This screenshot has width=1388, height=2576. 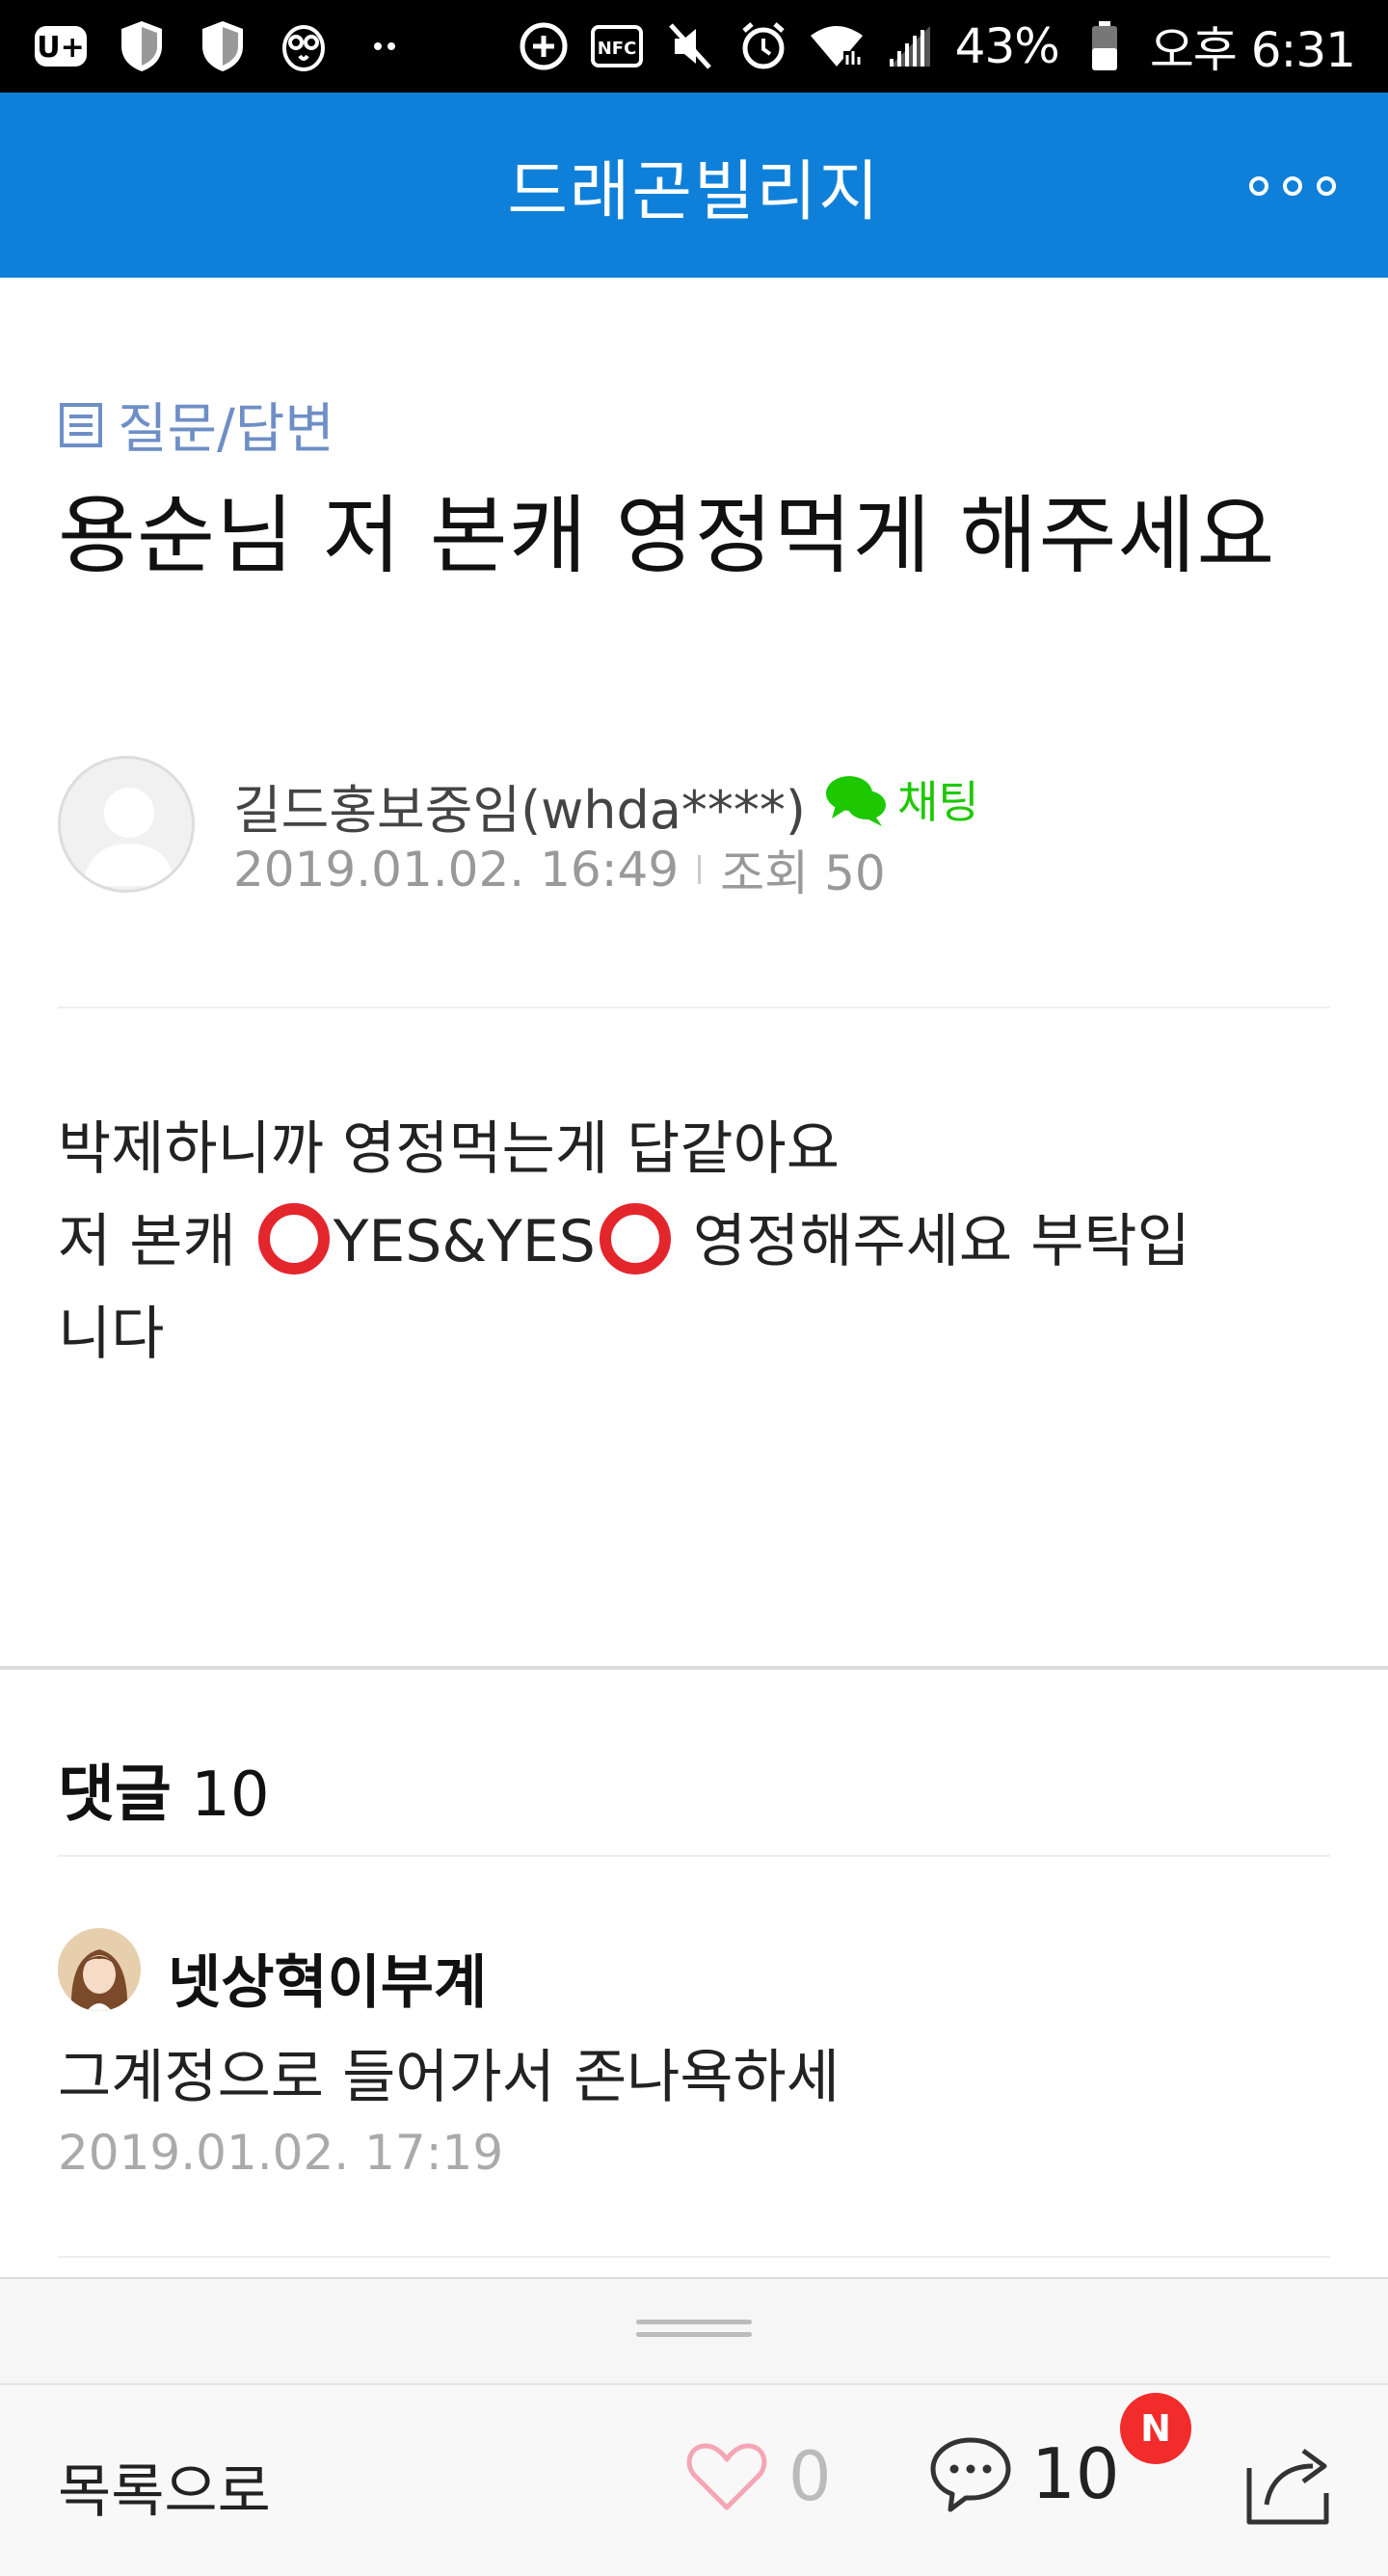 I want to click on board-icon, so click(x=81, y=425).